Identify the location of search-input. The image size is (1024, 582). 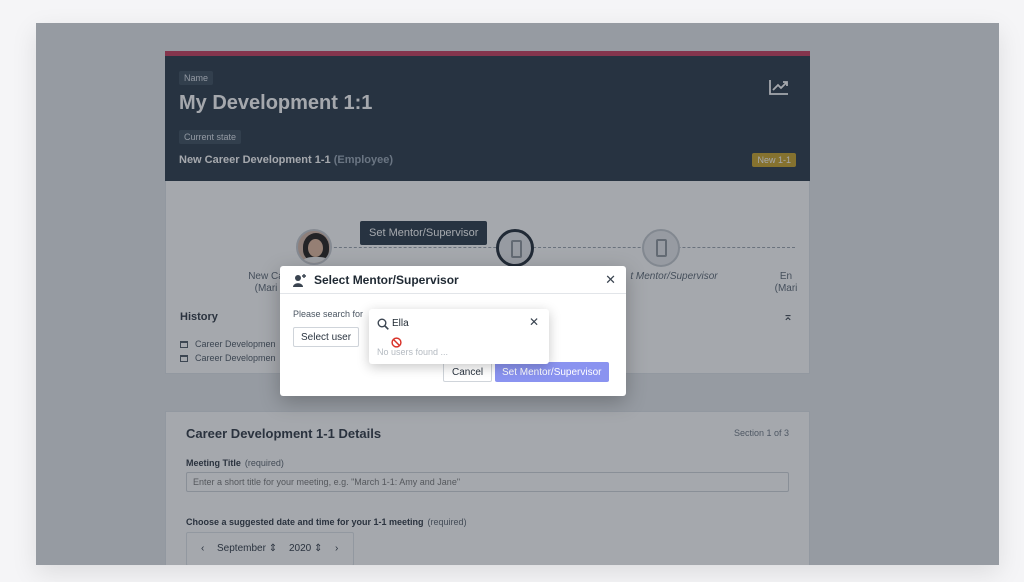
(457, 323).